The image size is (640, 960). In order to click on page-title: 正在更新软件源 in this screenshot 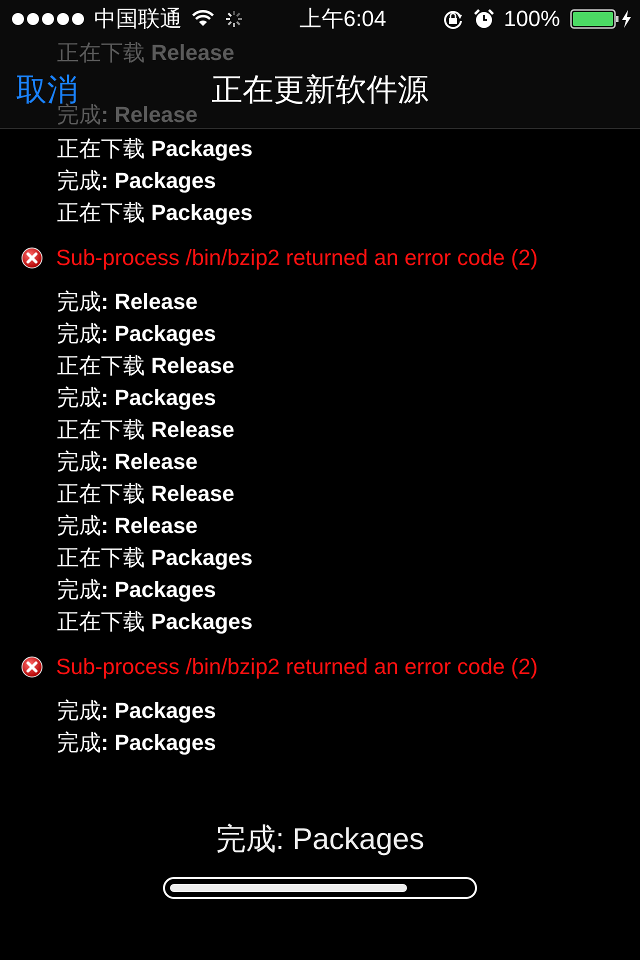, I will do `click(320, 90)`.